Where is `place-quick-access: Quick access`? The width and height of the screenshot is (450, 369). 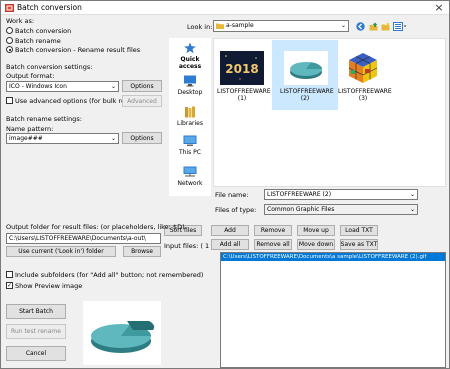 place-quick-access: Quick access is located at coordinates (190, 56).